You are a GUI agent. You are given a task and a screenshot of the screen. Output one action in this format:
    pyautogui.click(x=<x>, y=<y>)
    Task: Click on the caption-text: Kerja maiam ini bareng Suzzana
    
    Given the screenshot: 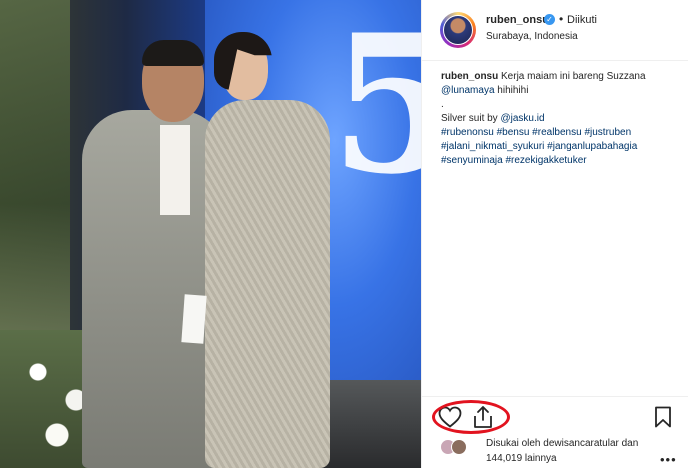 What is the action you would take?
    pyautogui.click(x=573, y=76)
    